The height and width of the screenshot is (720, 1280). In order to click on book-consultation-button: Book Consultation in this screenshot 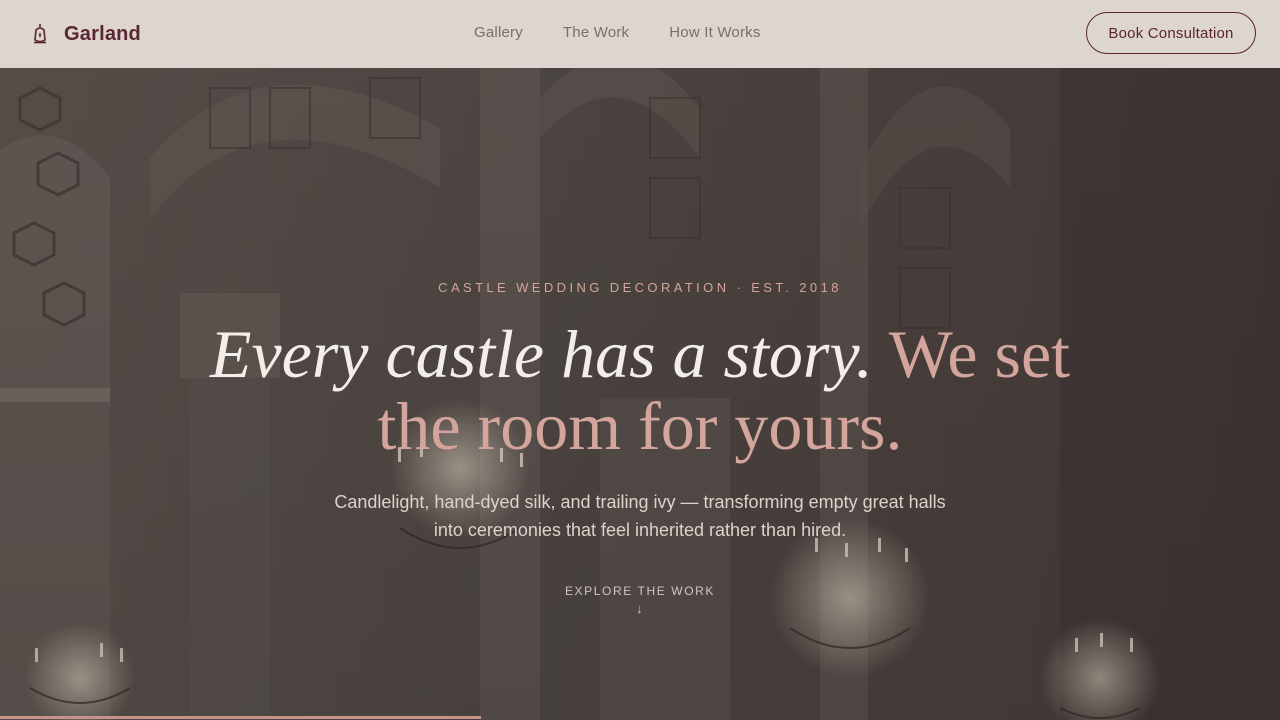, I will do `click(1171, 33)`.